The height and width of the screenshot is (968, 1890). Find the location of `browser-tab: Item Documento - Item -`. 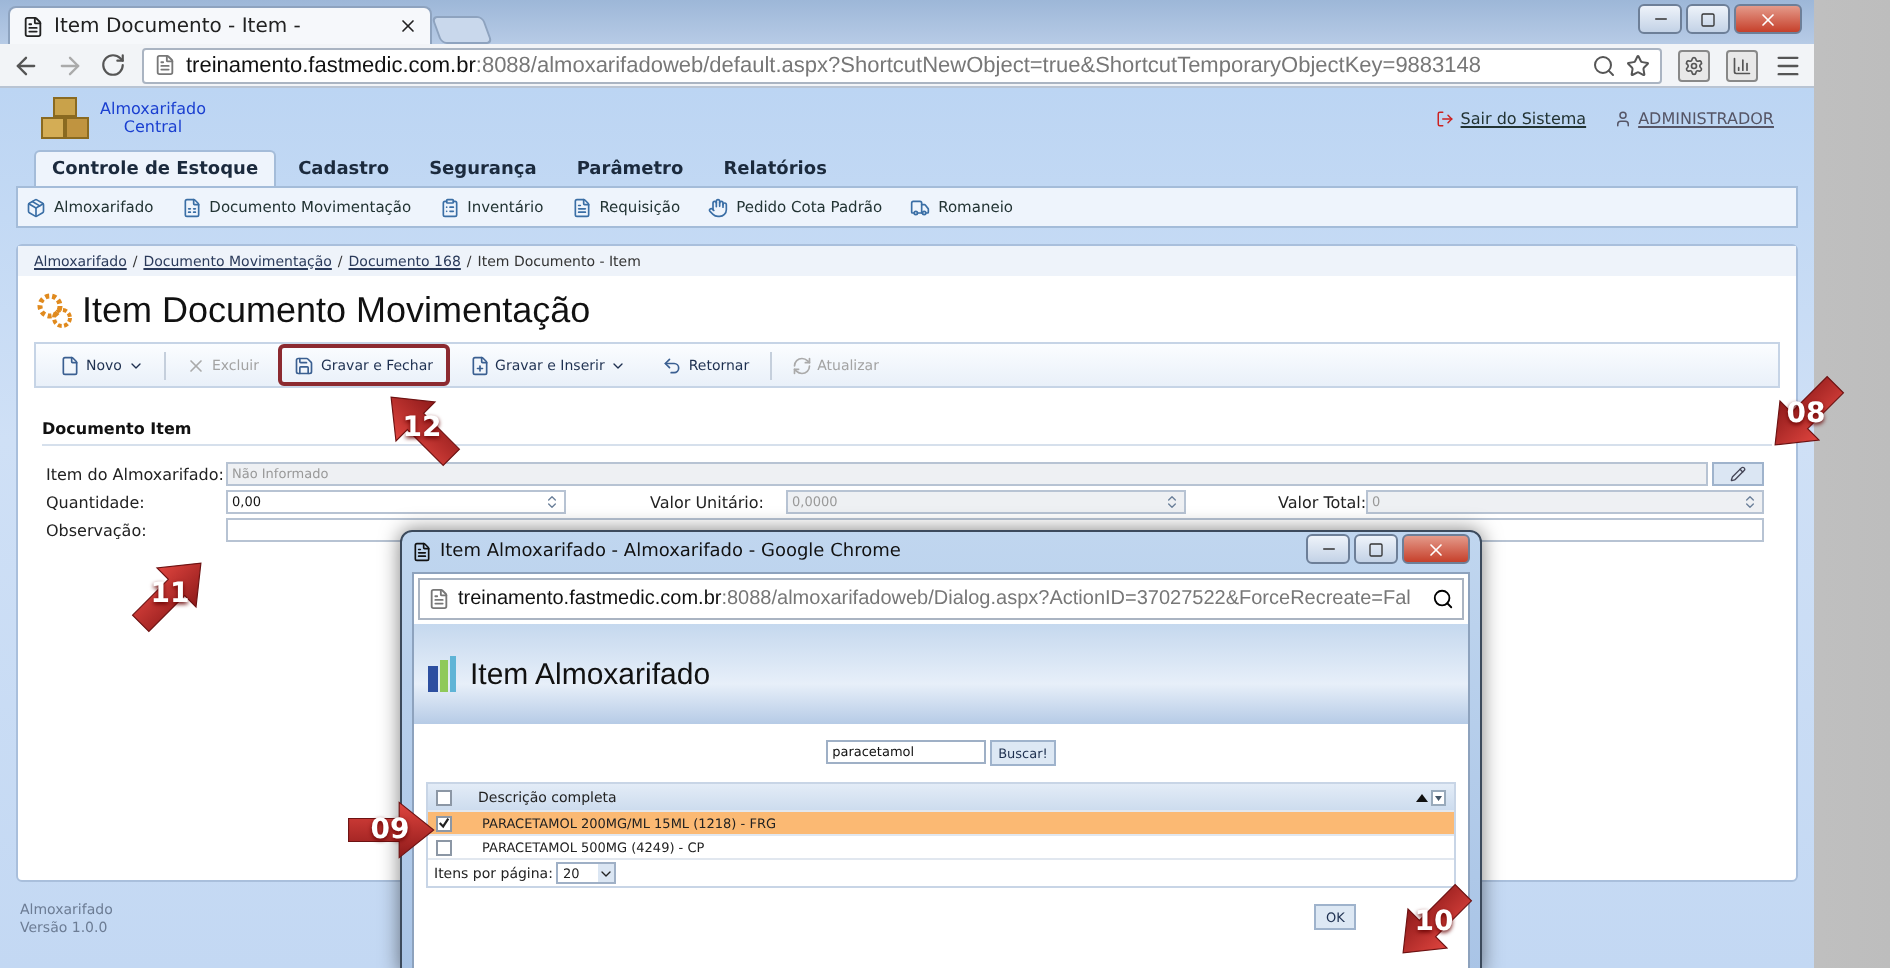

browser-tab: Item Documento - Item - is located at coordinates (220, 25).